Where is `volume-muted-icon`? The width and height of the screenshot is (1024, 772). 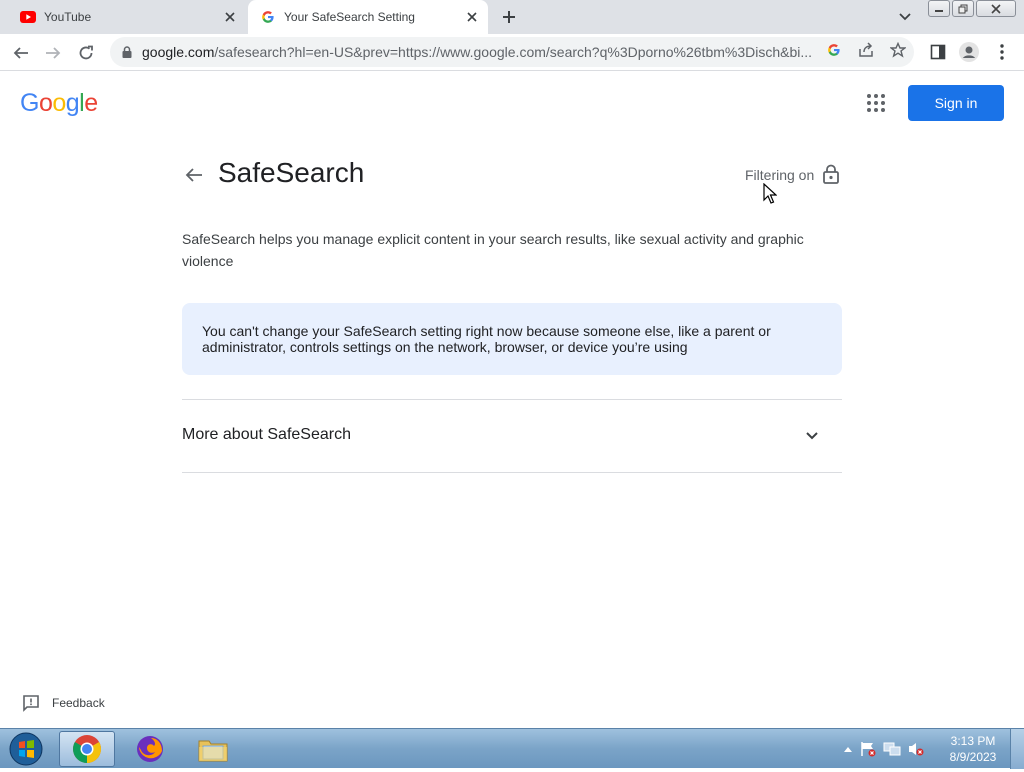
volume-muted-icon is located at coordinates (916, 749).